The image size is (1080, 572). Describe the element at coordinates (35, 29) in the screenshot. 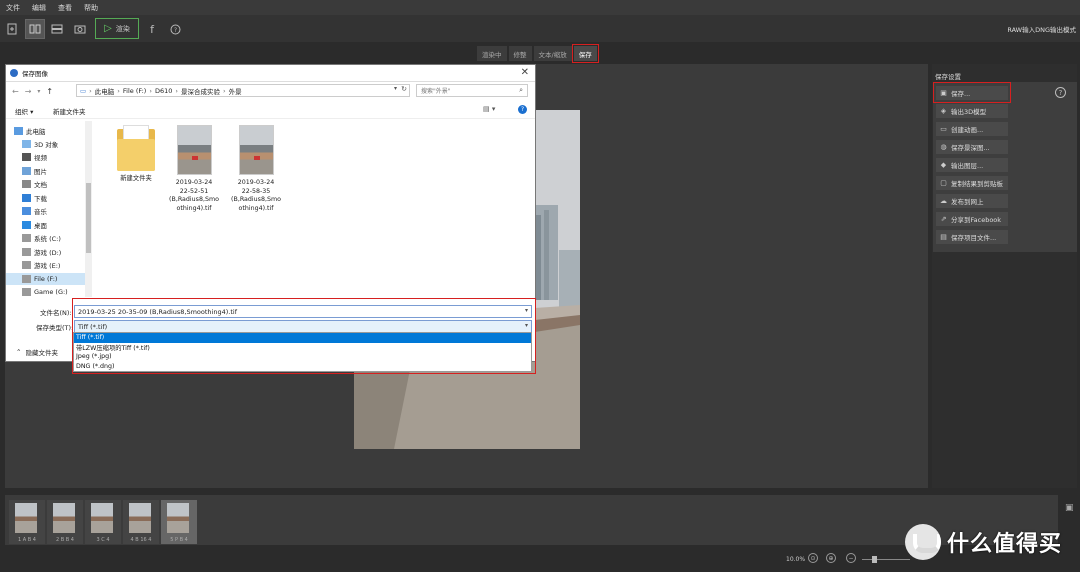

I see `split-view-icon` at that location.